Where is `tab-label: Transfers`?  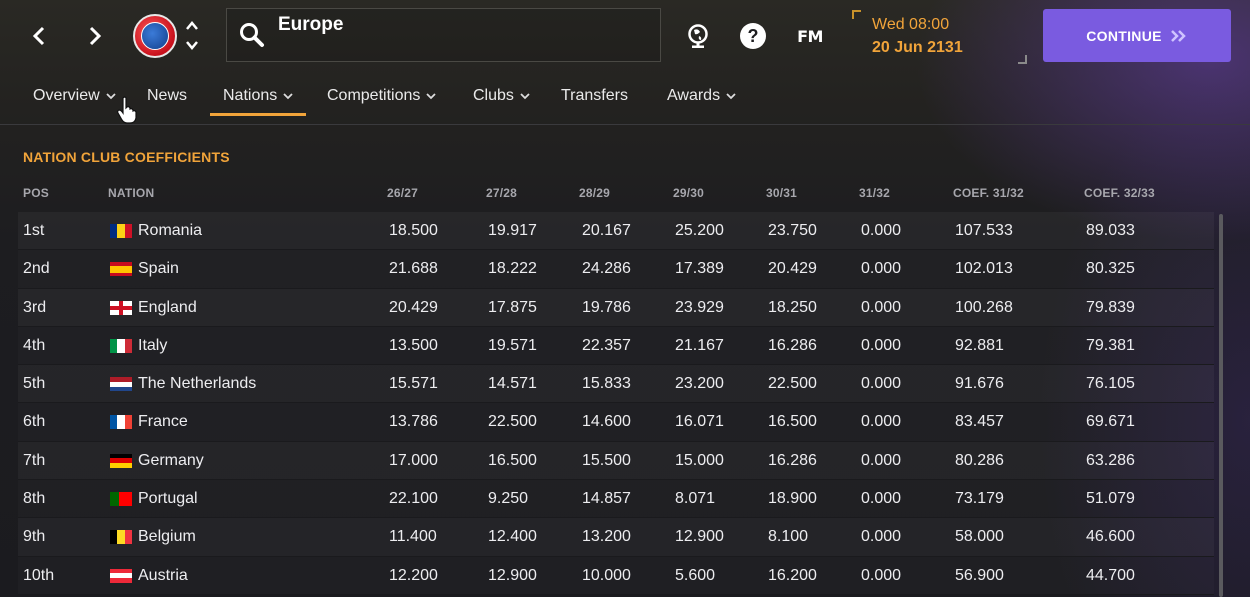
tab-label: Transfers is located at coordinates (594, 95).